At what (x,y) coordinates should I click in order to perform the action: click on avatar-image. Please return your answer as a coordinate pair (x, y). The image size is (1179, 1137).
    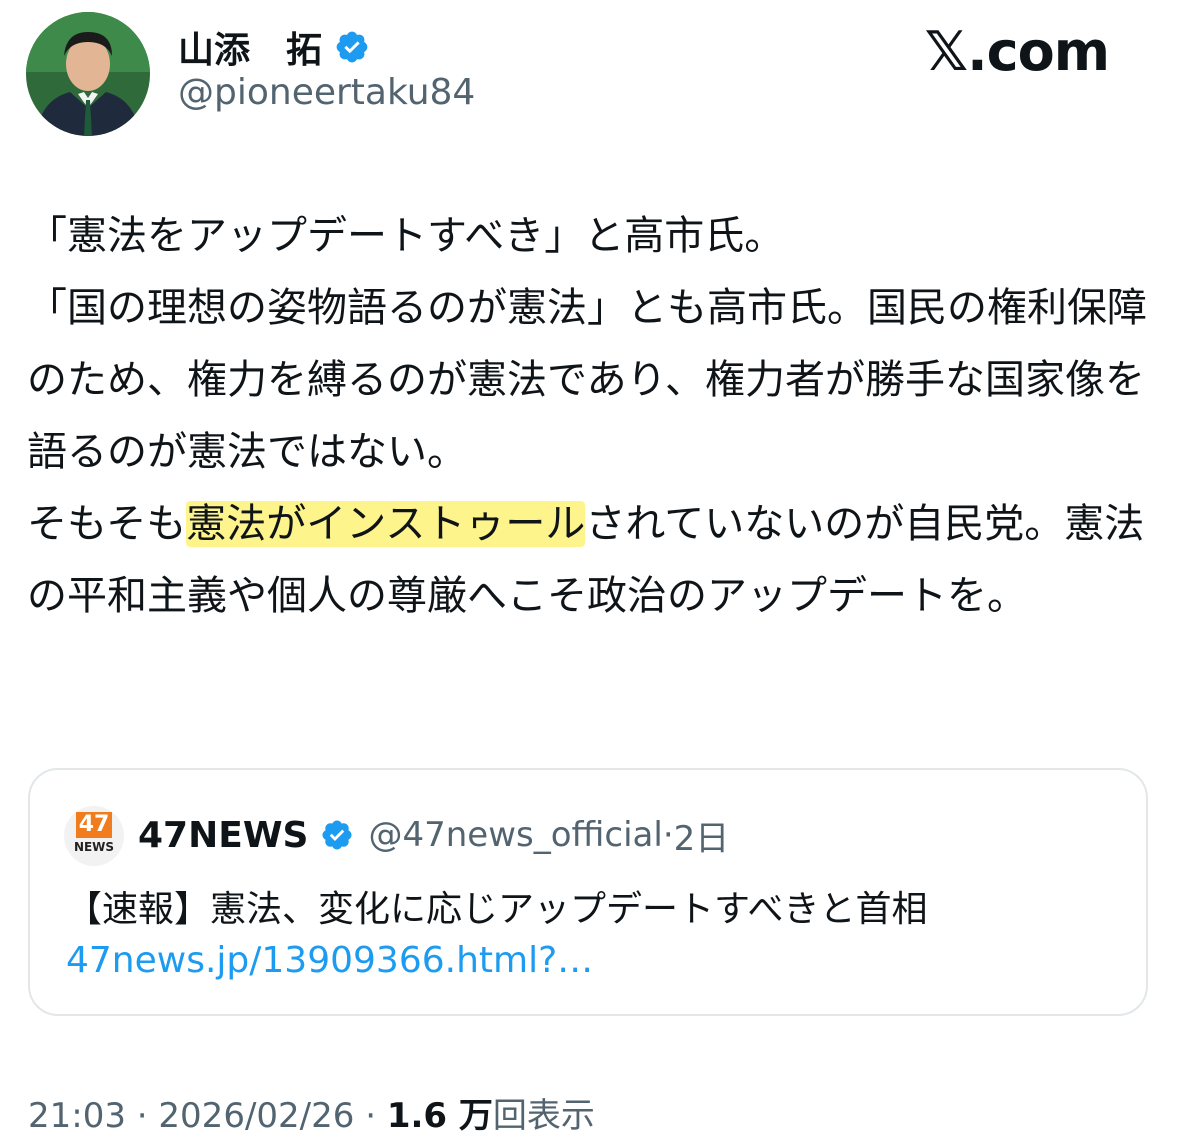
    Looking at the image, I should click on (88, 74).